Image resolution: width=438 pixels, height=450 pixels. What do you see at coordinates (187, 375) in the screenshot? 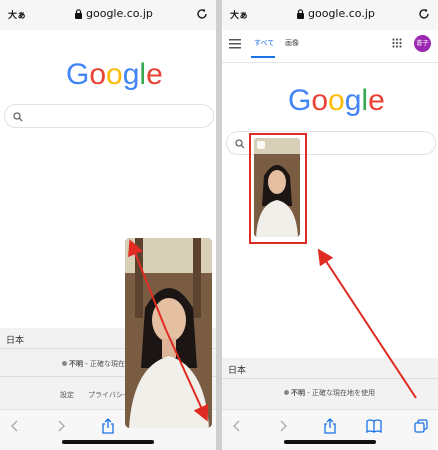
I see `arrow-down-right` at bounding box center [187, 375].